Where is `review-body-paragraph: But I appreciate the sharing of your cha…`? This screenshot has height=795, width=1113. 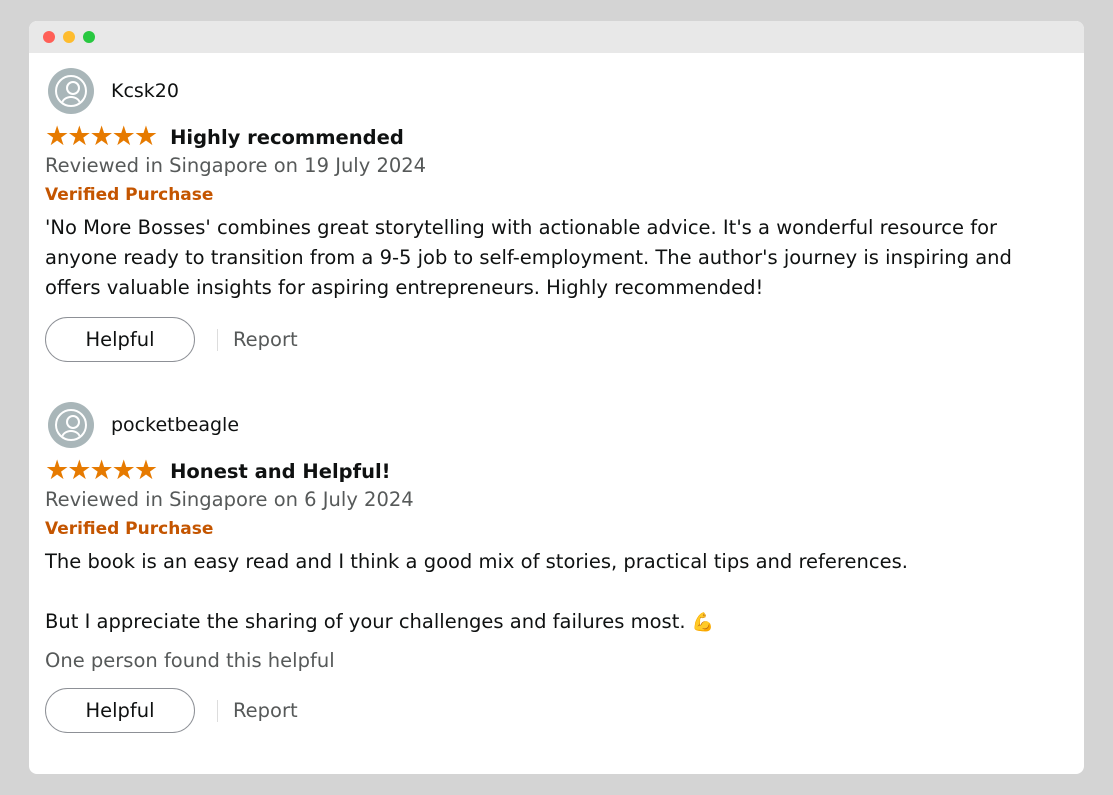
review-body-paragraph: But I appreciate the sharing of your cha… is located at coordinates (557, 622).